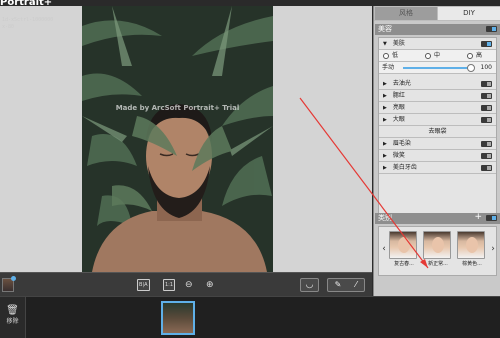 The height and width of the screenshot is (338, 500). I want to click on option-label: 亮眼, so click(398, 107).